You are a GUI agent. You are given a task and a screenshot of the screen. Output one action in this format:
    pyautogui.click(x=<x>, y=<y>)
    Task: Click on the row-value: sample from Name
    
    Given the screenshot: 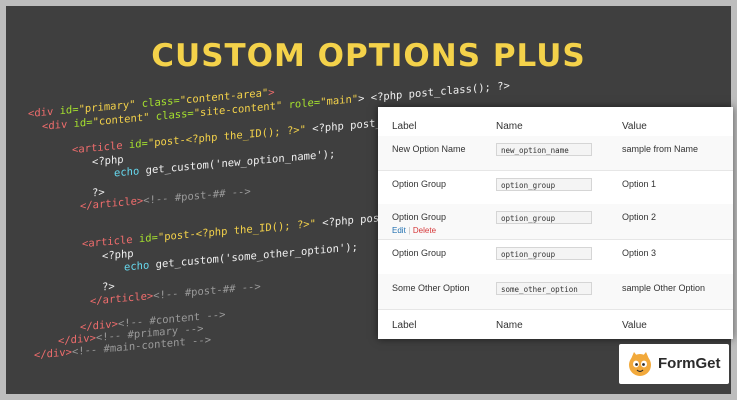 What is the action you would take?
    pyautogui.click(x=660, y=149)
    